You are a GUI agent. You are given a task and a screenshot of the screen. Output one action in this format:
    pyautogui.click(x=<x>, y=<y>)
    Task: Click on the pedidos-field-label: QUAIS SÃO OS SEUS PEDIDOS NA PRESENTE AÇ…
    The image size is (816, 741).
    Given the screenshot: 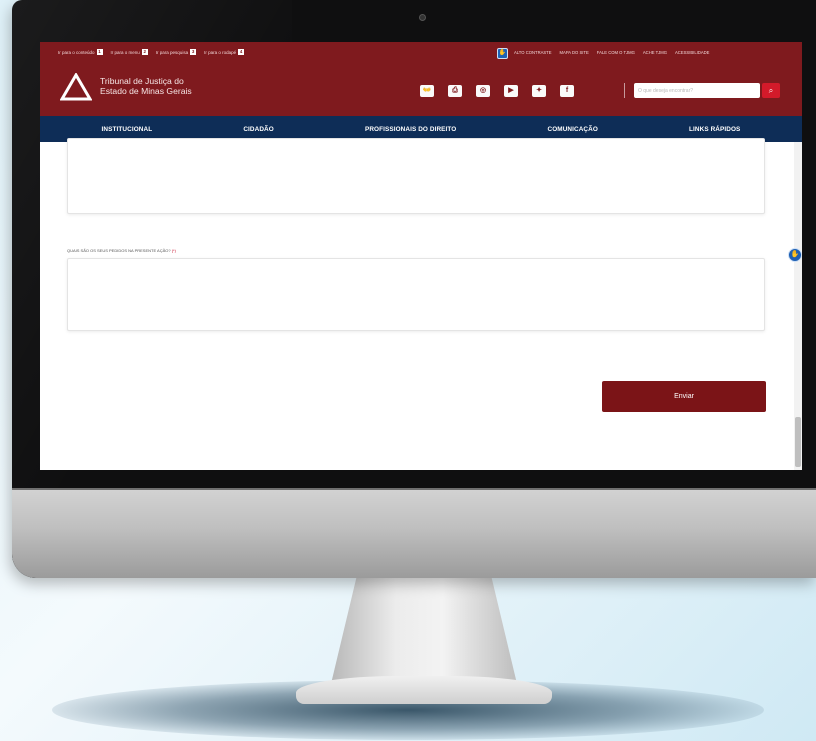 What is the action you would take?
    pyautogui.click(x=121, y=250)
    